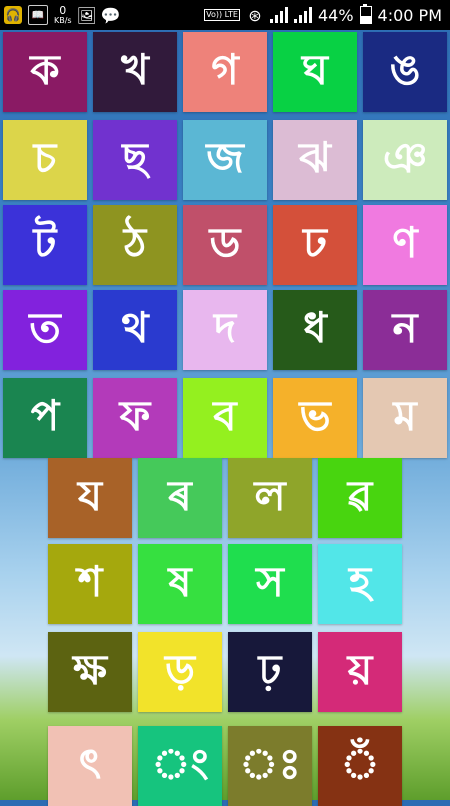  What do you see at coordinates (90, 584) in the screenshot?
I see `letter-tile: শ` at bounding box center [90, 584].